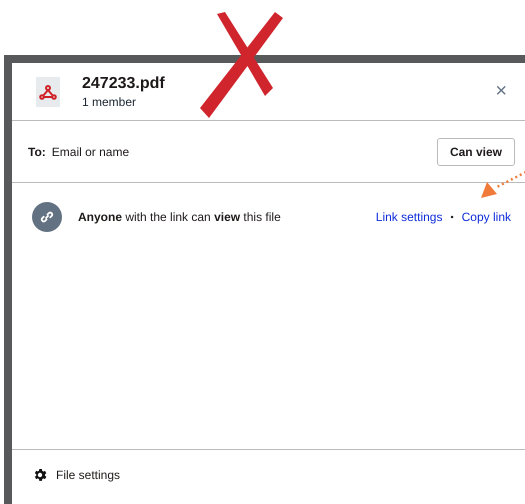  I want to click on close-button: ×, so click(501, 91).